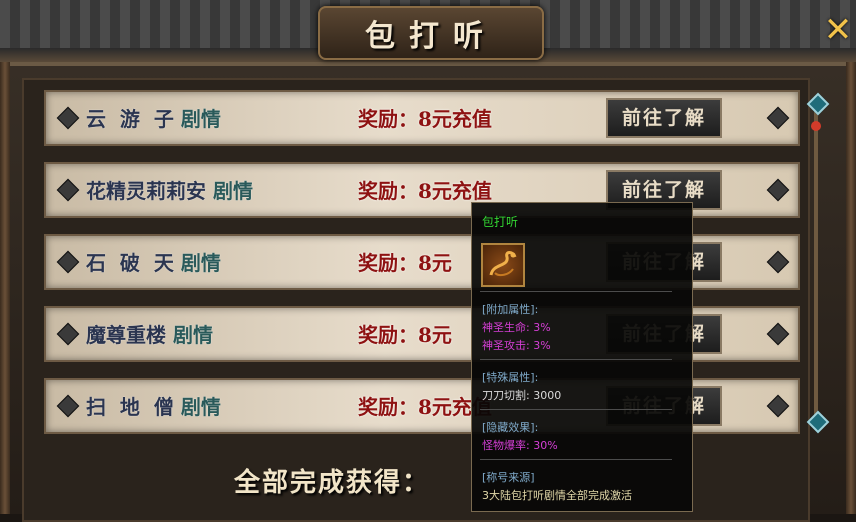 This screenshot has width=856, height=522. What do you see at coordinates (146, 191) in the screenshot?
I see `quest-name-text: 花精灵莉莉安` at bounding box center [146, 191].